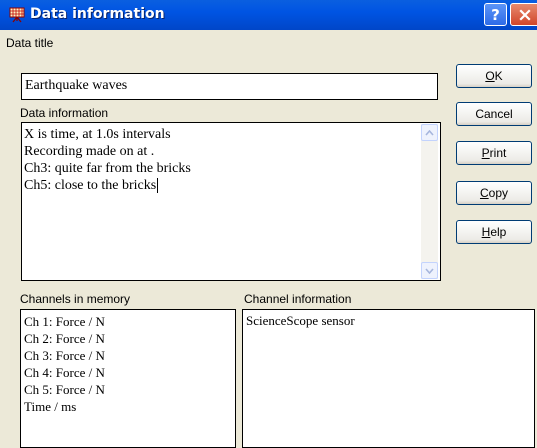 The height and width of the screenshot is (448, 537). Describe the element at coordinates (129, 389) in the screenshot. I see `list-item: Ch 5: Force / N` at that location.